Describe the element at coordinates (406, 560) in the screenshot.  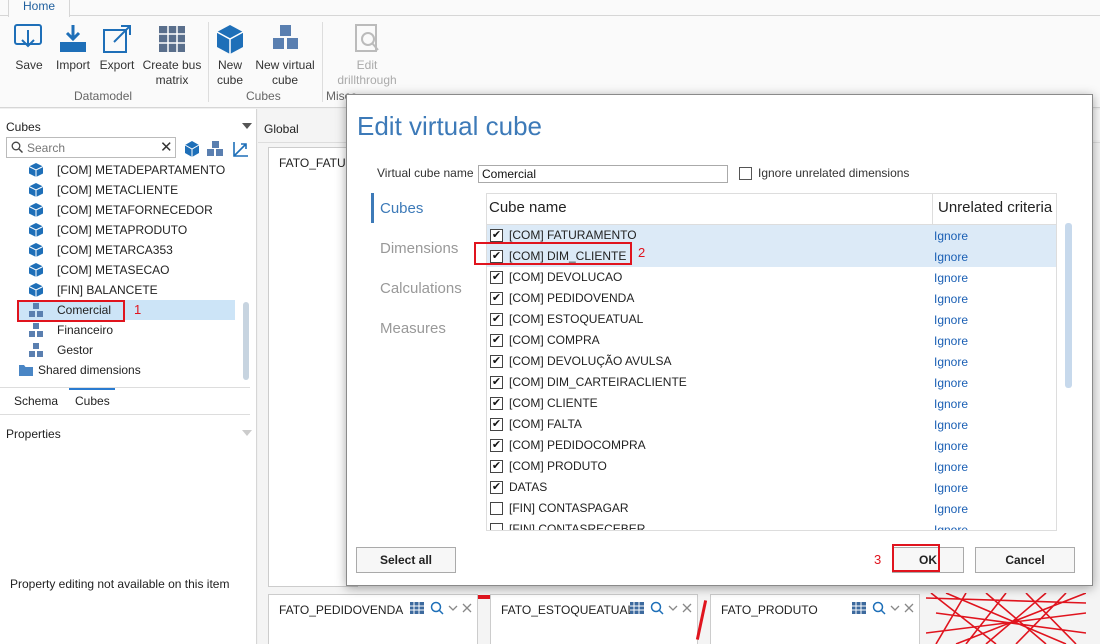
I see `select-all-button: Select all` at that location.